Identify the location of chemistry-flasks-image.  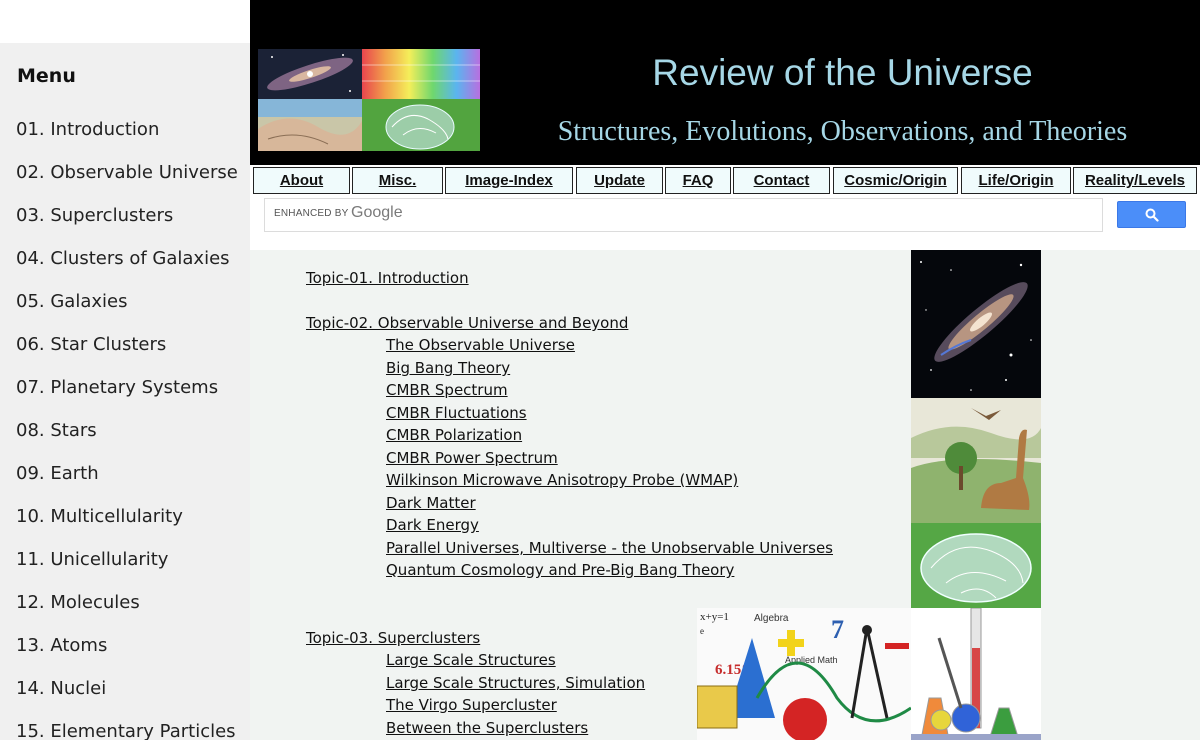
(976, 674).